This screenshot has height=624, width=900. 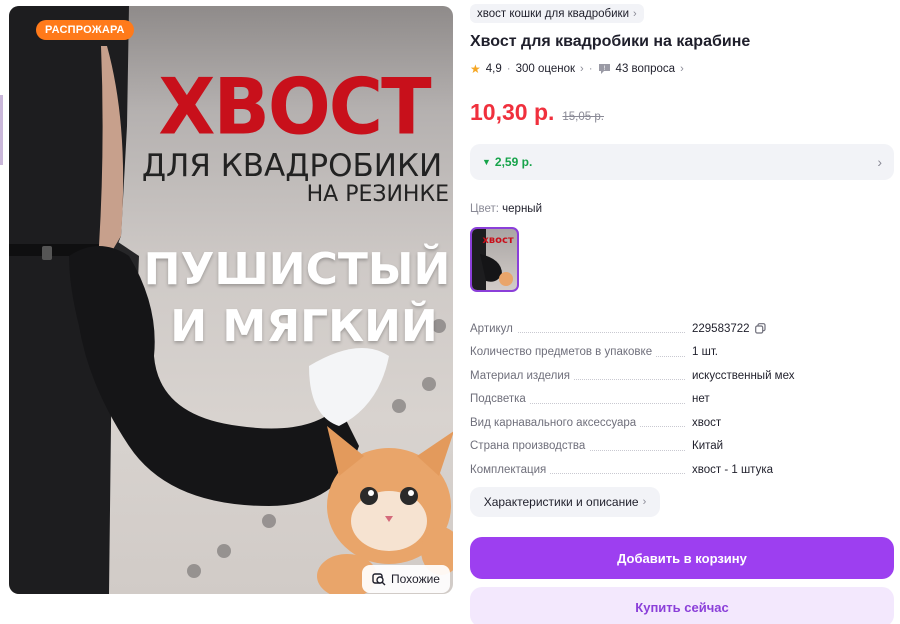 I want to click on price: 10,30 р., so click(x=512, y=112).